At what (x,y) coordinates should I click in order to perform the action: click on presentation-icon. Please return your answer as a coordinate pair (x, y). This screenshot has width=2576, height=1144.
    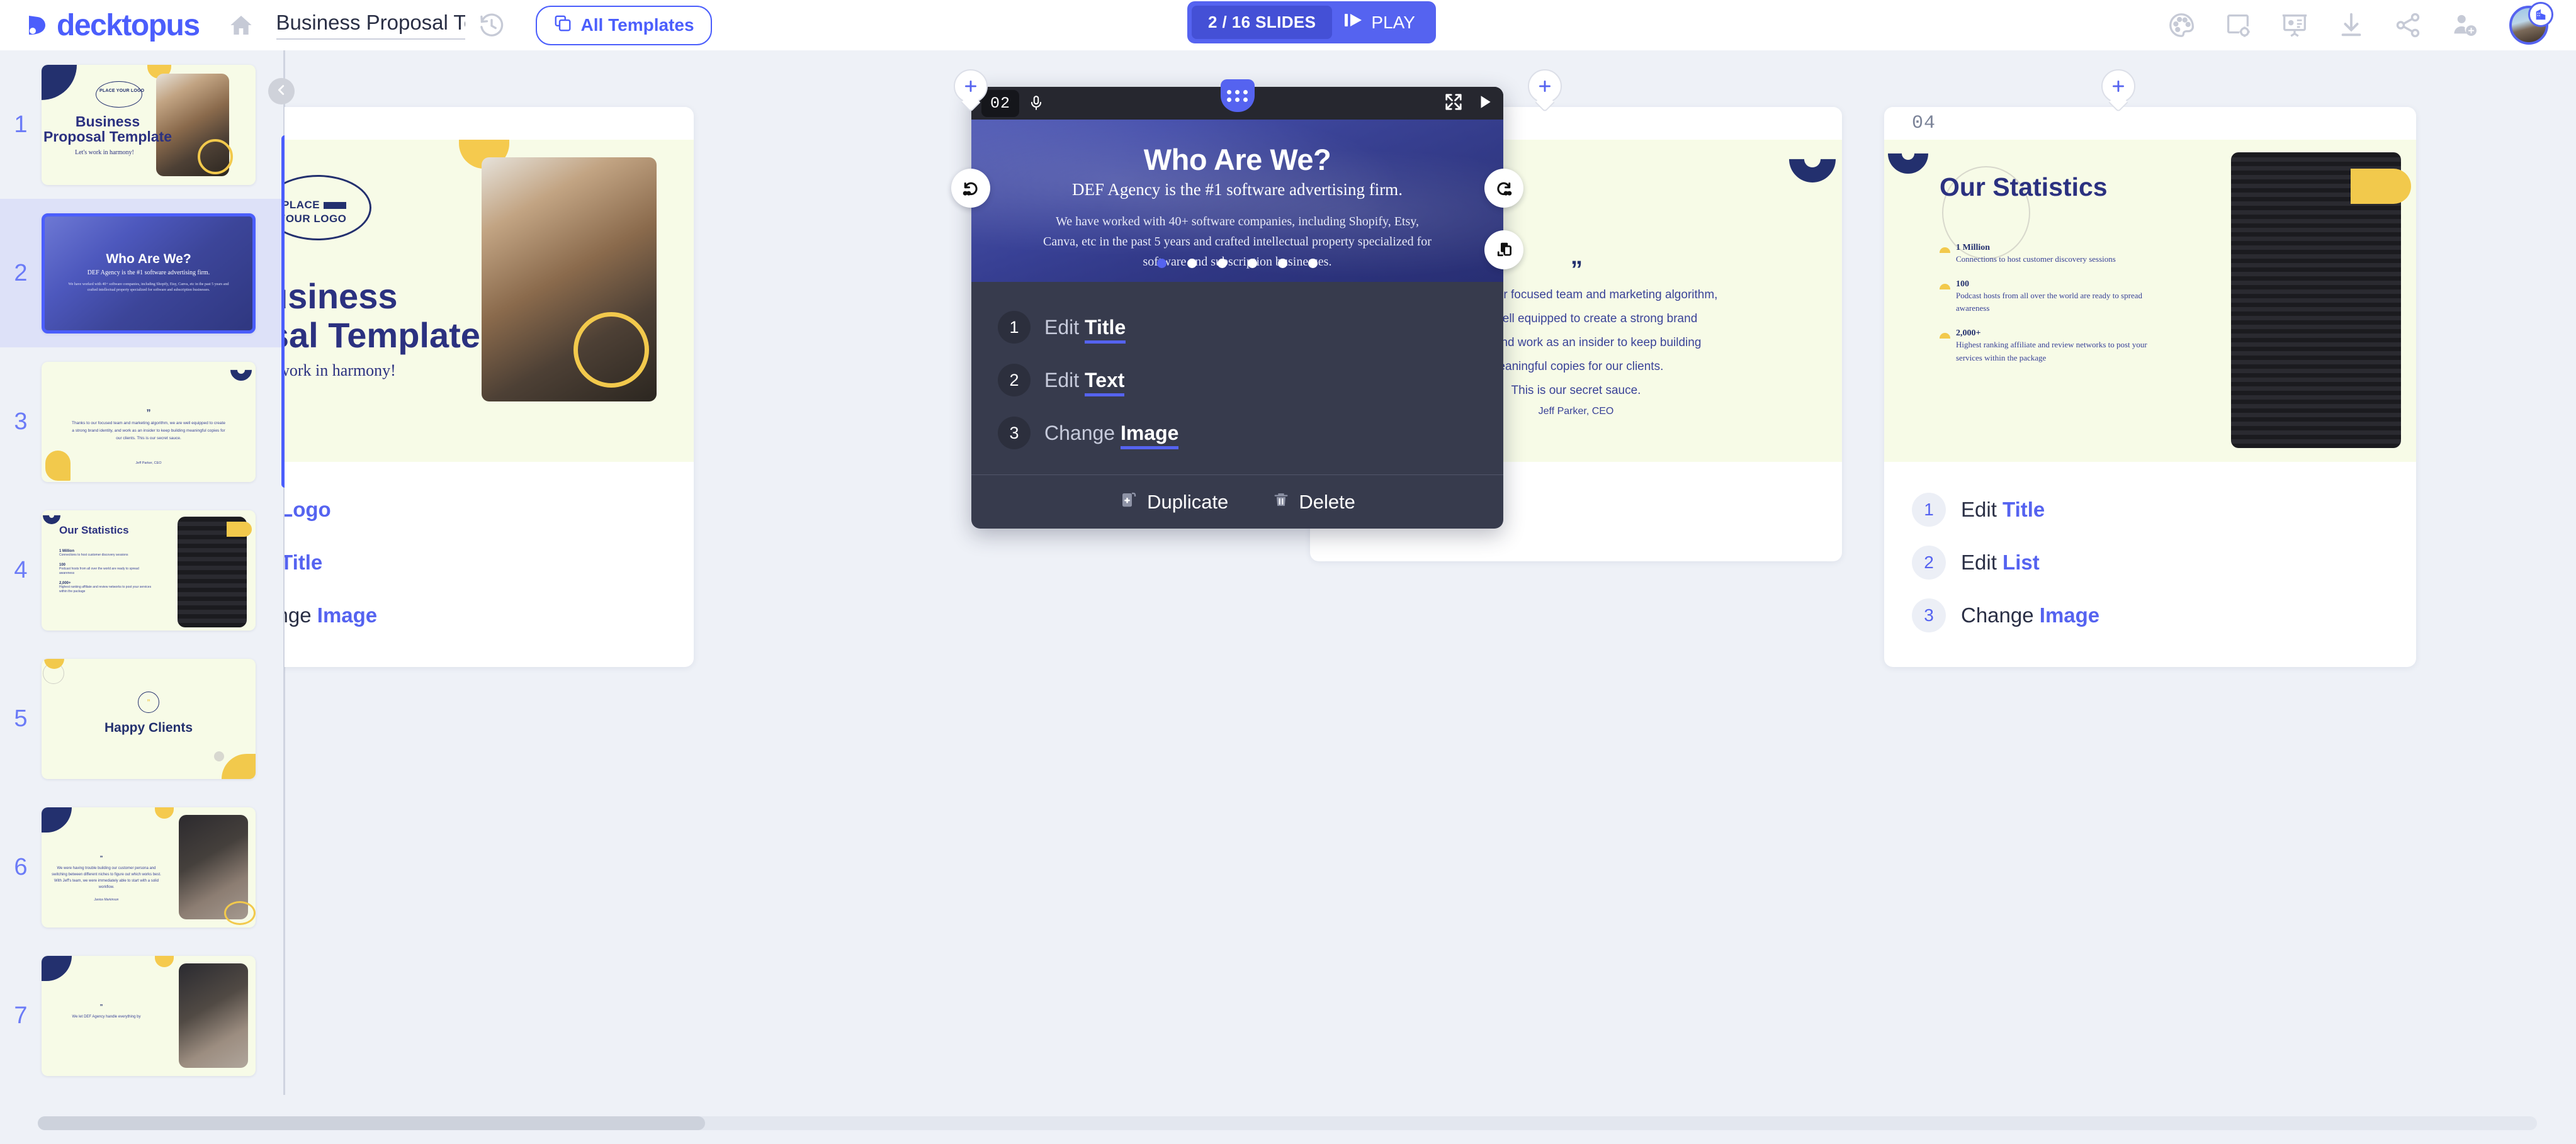
    Looking at the image, I should click on (2294, 25).